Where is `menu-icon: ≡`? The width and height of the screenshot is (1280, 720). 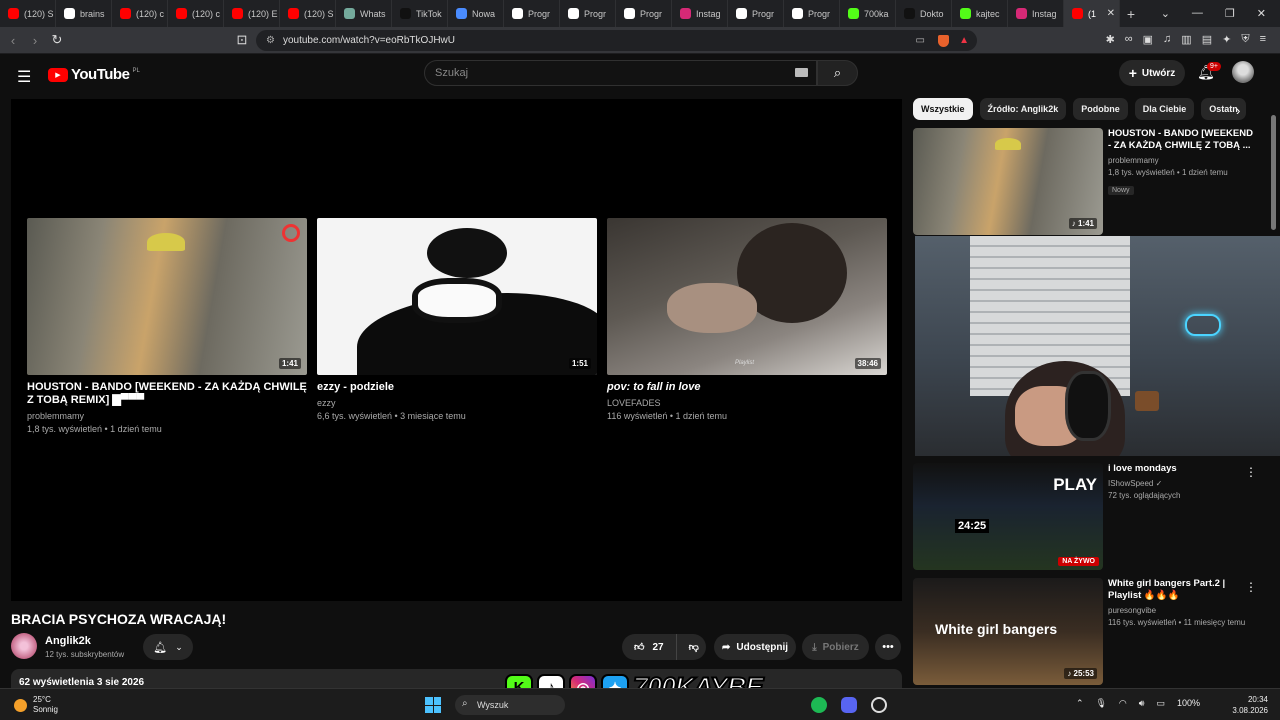
menu-icon: ≡ is located at coordinates (1263, 39).